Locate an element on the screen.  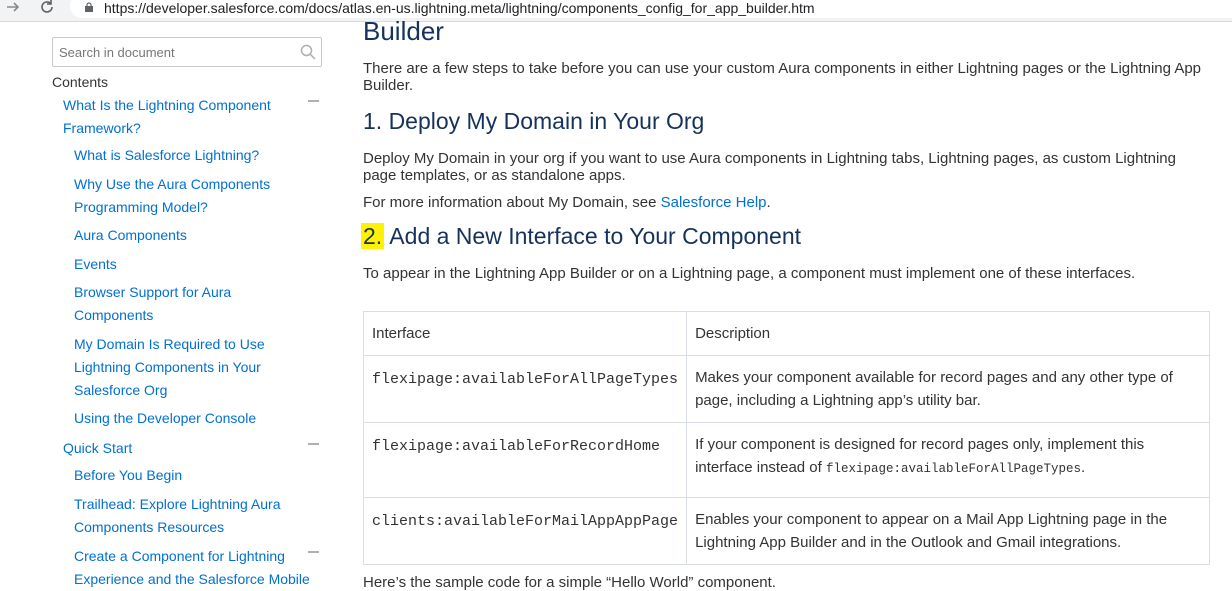
salesforce-help-link: Salesforce Help is located at coordinates (714, 202).